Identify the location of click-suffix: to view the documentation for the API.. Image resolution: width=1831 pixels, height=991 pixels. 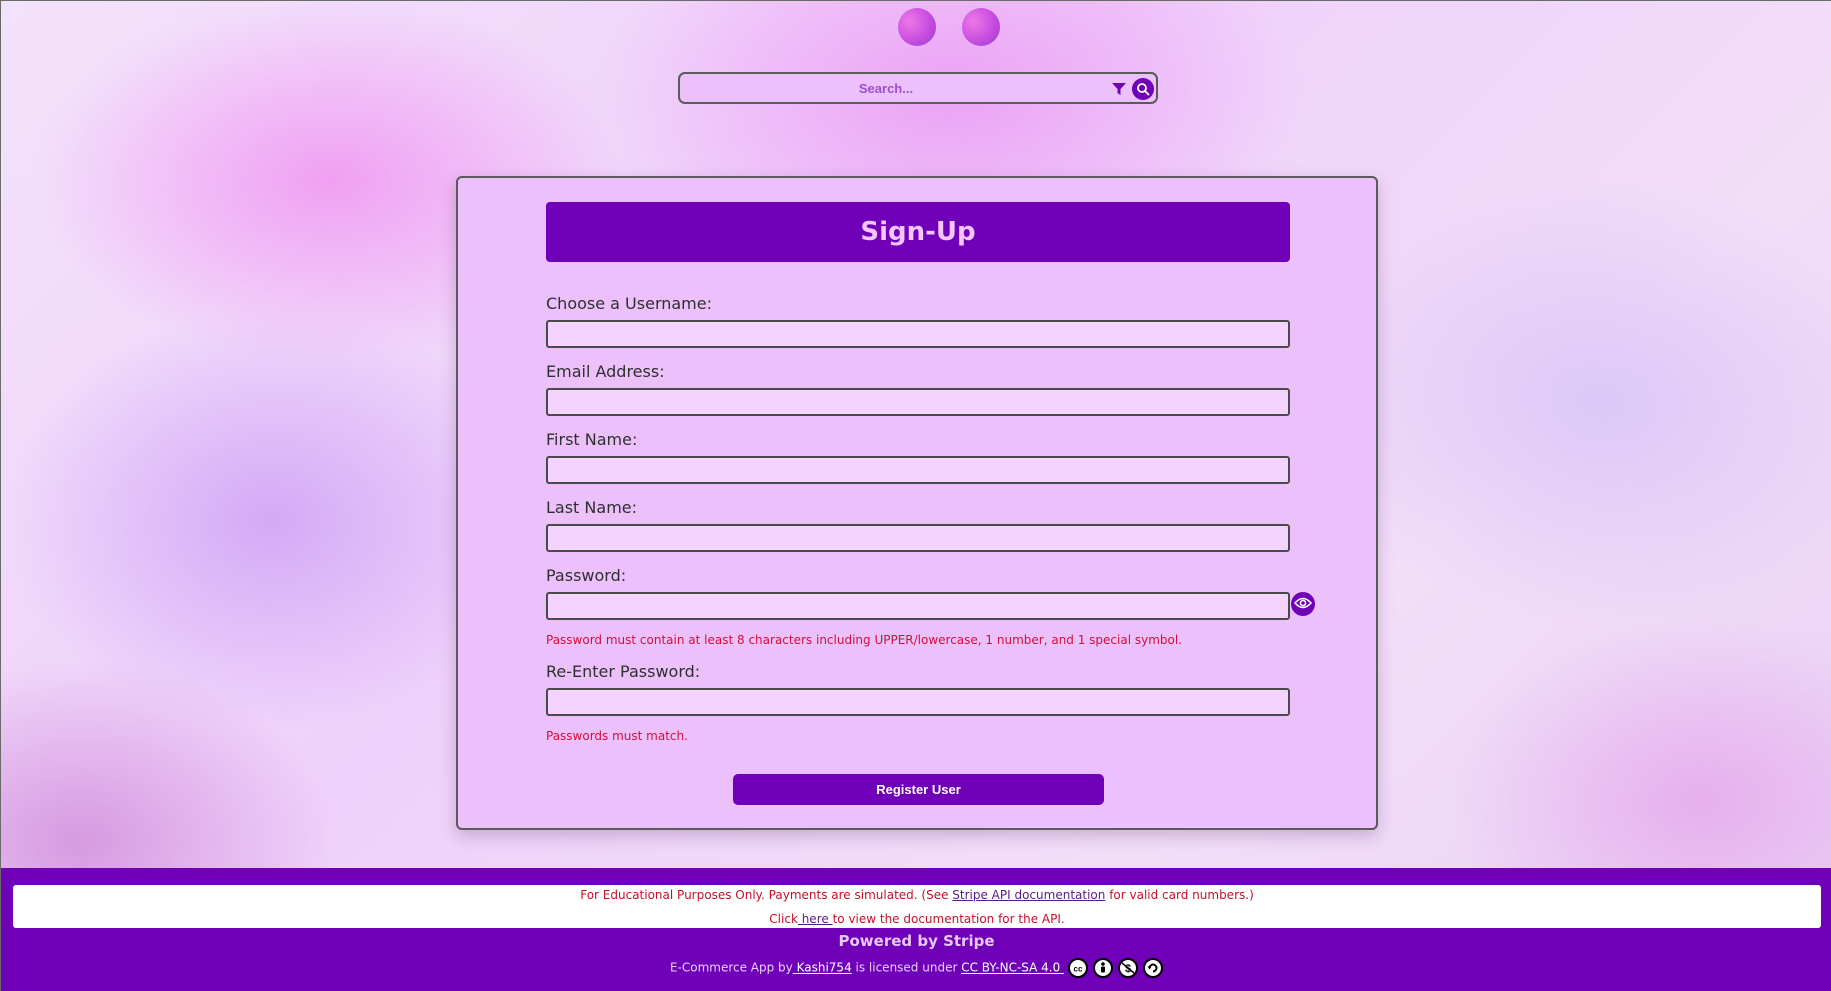
(948, 919).